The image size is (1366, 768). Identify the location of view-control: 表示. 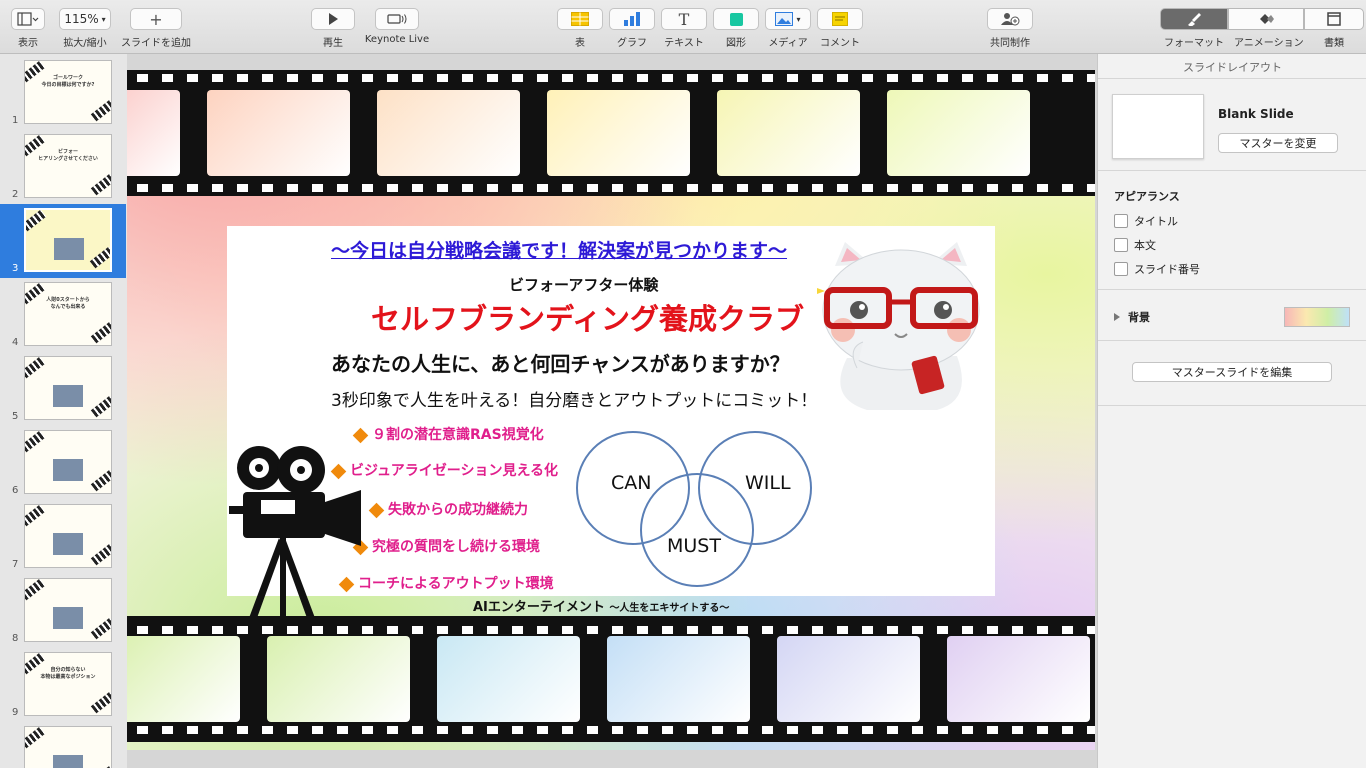
(28, 28).